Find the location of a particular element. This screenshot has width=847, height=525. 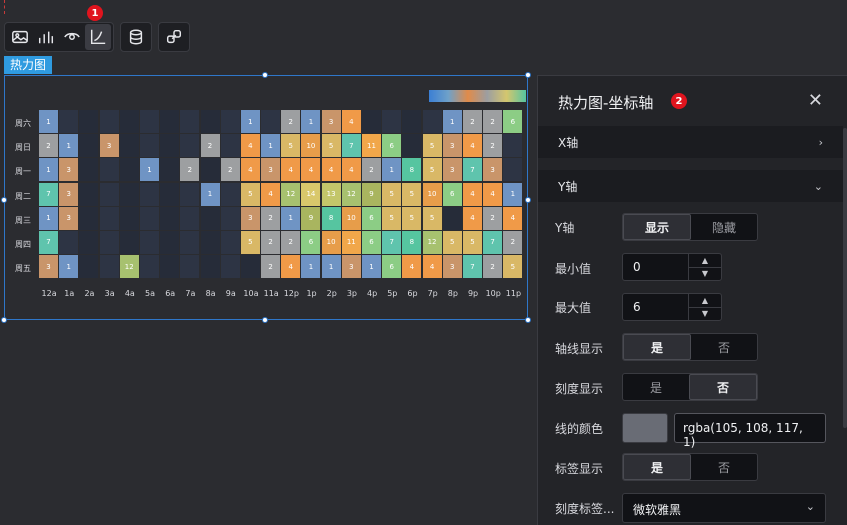

scrollbar is located at coordinates (845, 278).